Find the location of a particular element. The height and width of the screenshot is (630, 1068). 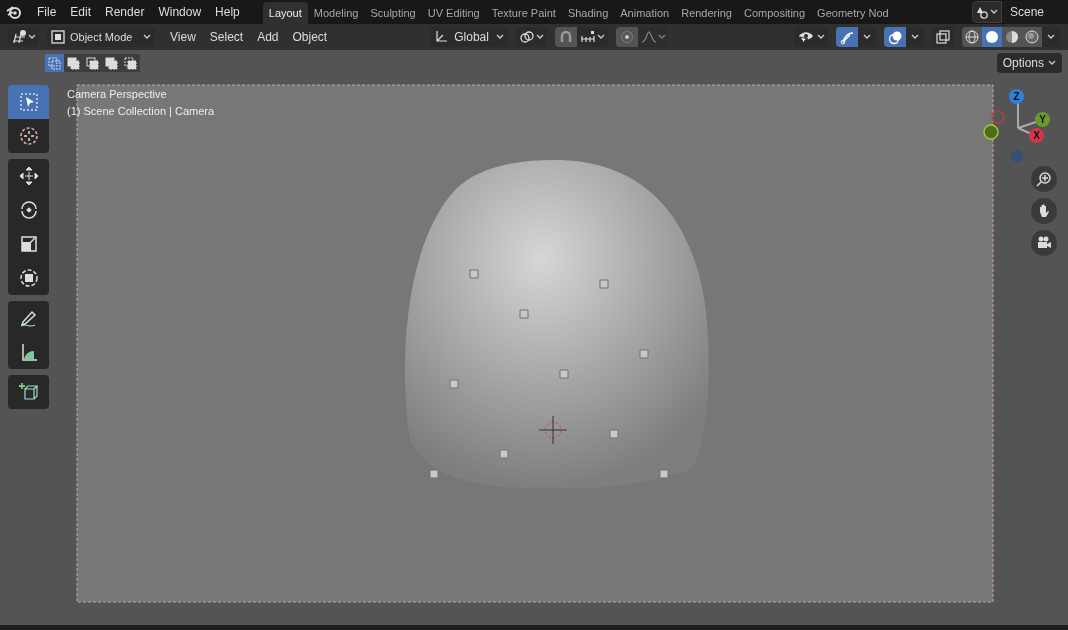

view-title: Camera Perspective is located at coordinates (117, 94).